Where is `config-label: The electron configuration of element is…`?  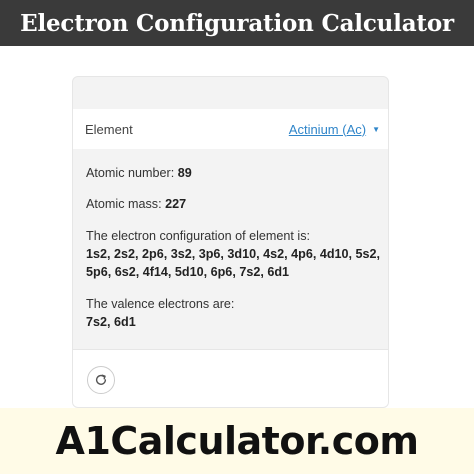
config-label: The electron configuration of element is… is located at coordinates (198, 236).